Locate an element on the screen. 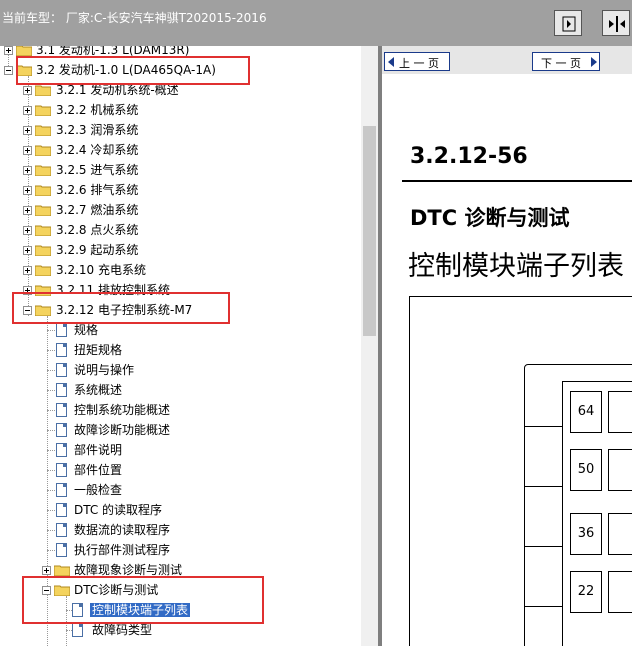 Image resolution: width=632 pixels, height=646 pixels. tree-scrollbar is located at coordinates (369, 346).